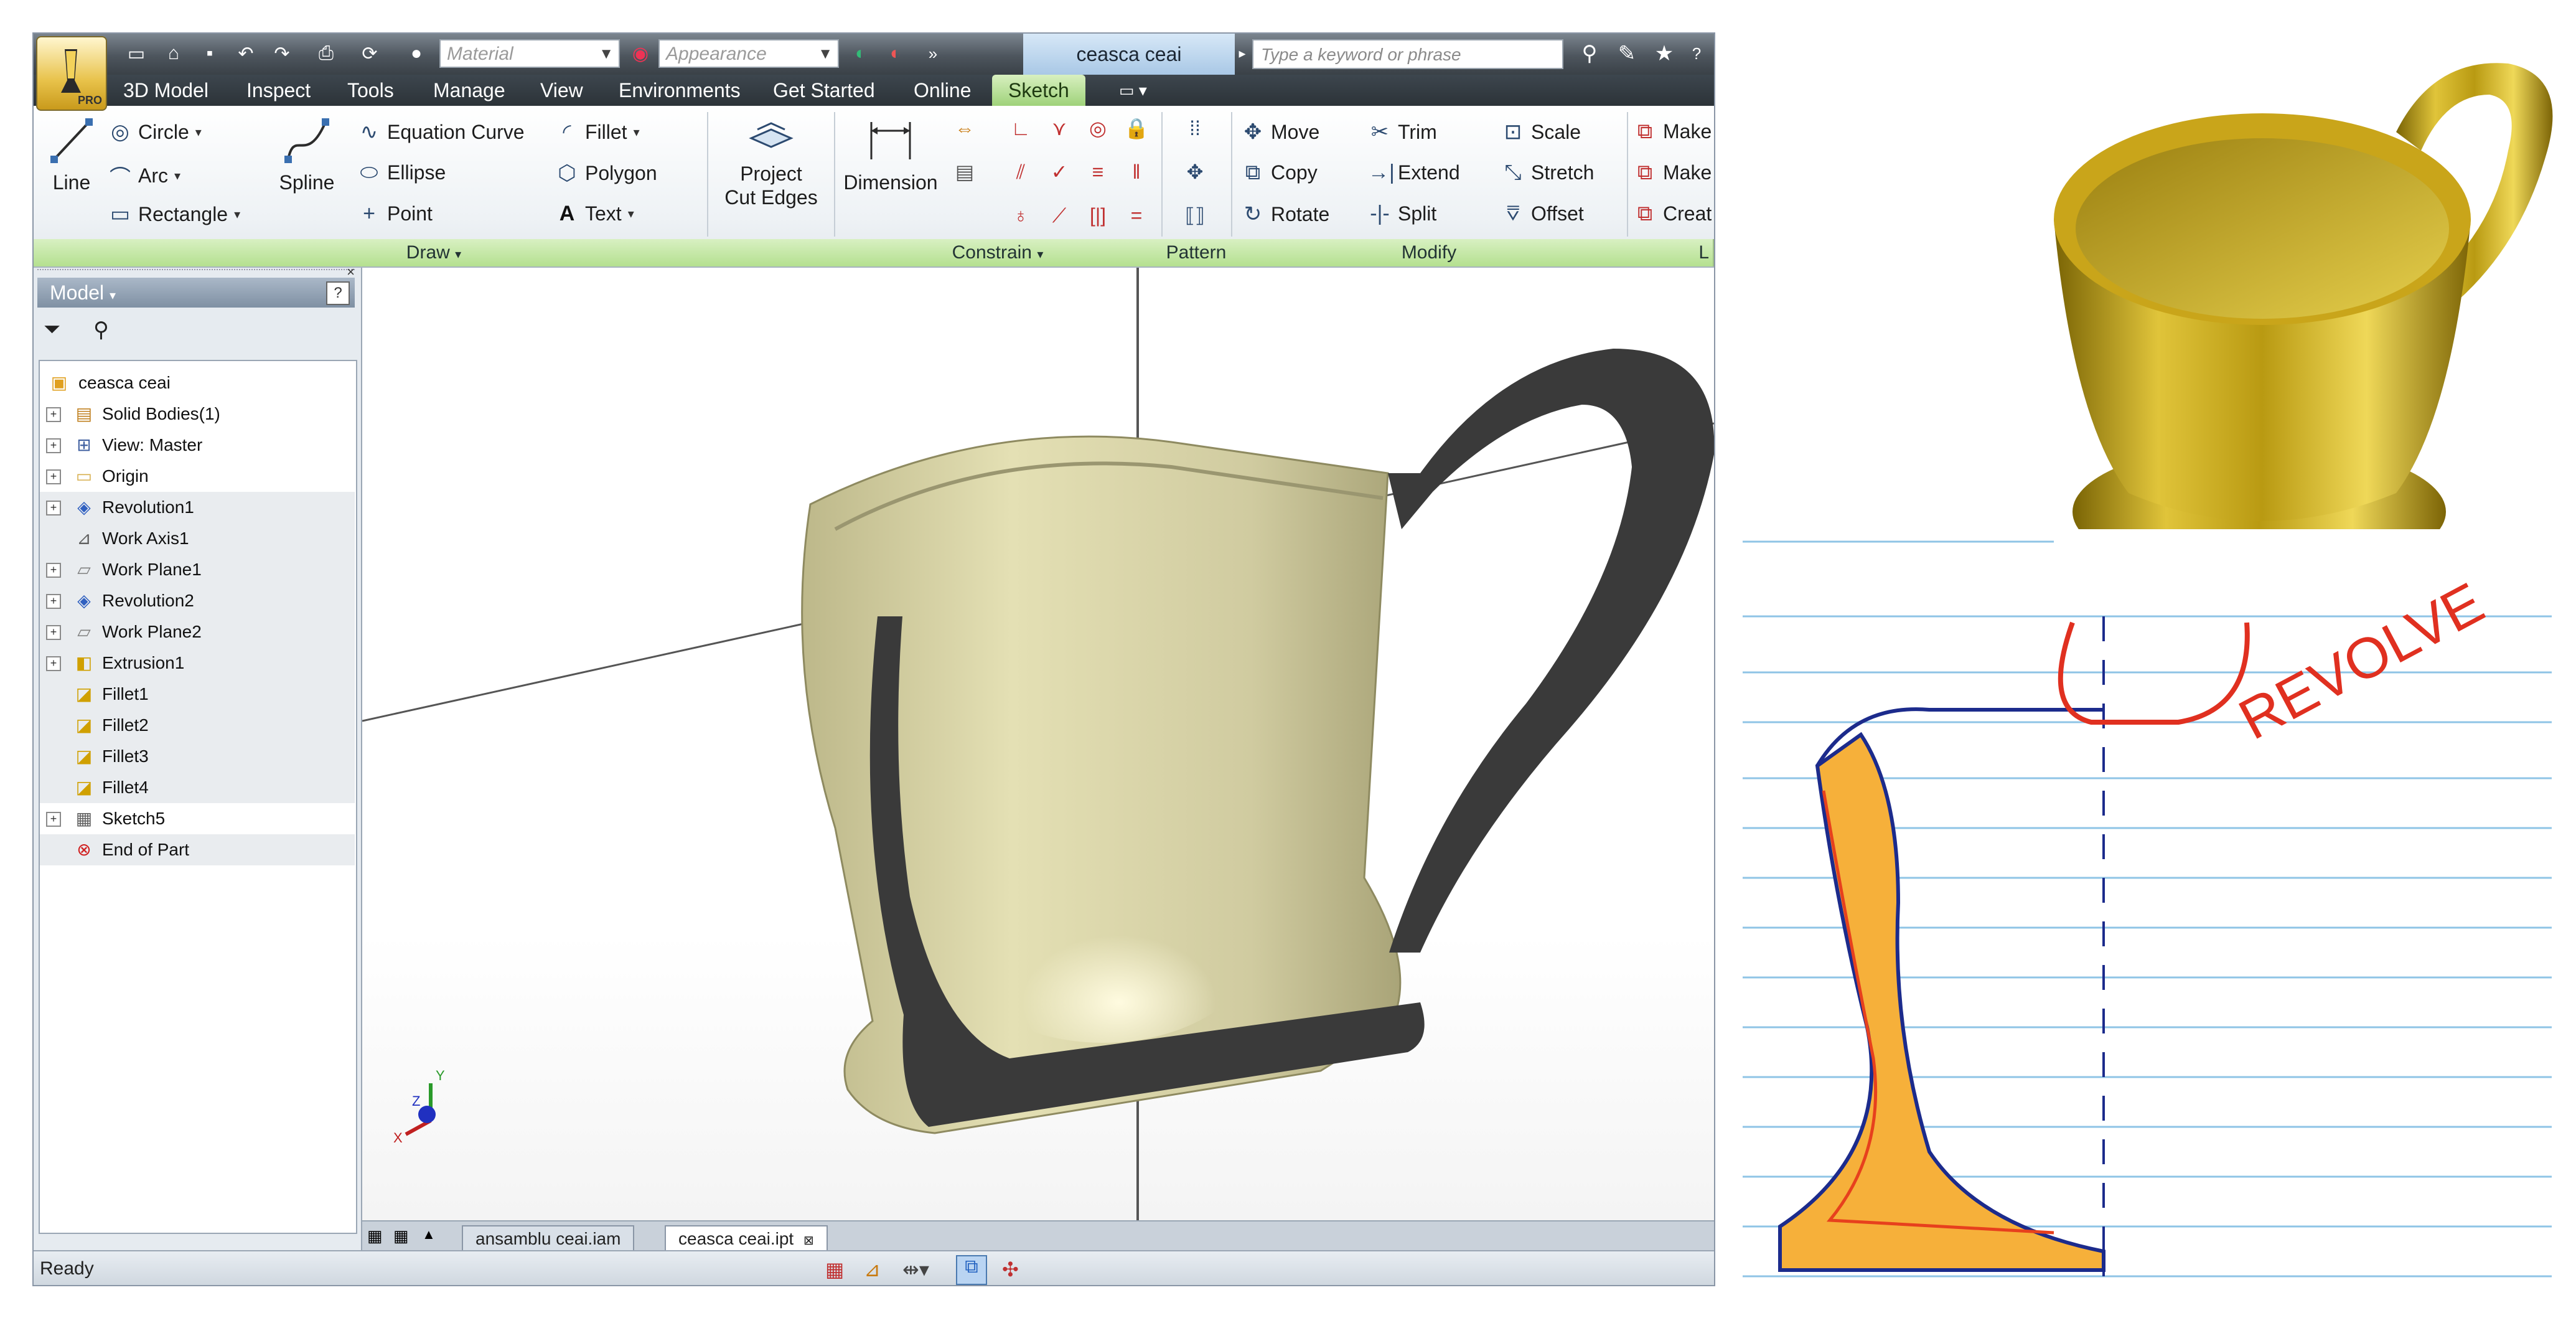 This screenshot has height=1318, width=2576. Describe the element at coordinates (197, 383) in the screenshot. I see `tree-node: ▣ ceasca ceai` at that location.